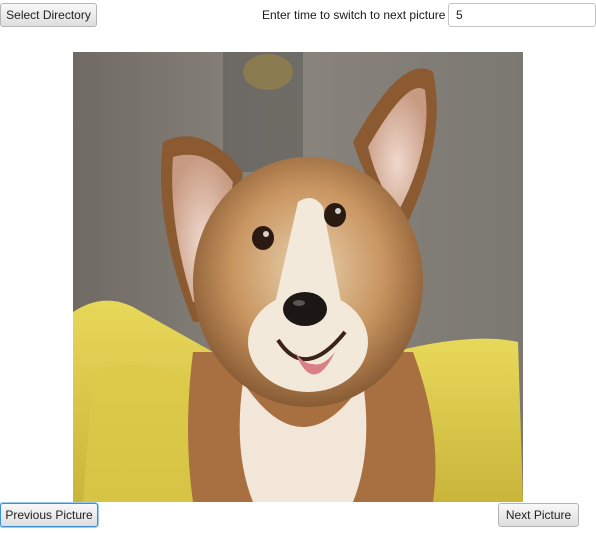 The height and width of the screenshot is (533, 596). Describe the element at coordinates (354, 15) in the screenshot. I see `switch-time-label: Enter time to switch to next picture` at that location.